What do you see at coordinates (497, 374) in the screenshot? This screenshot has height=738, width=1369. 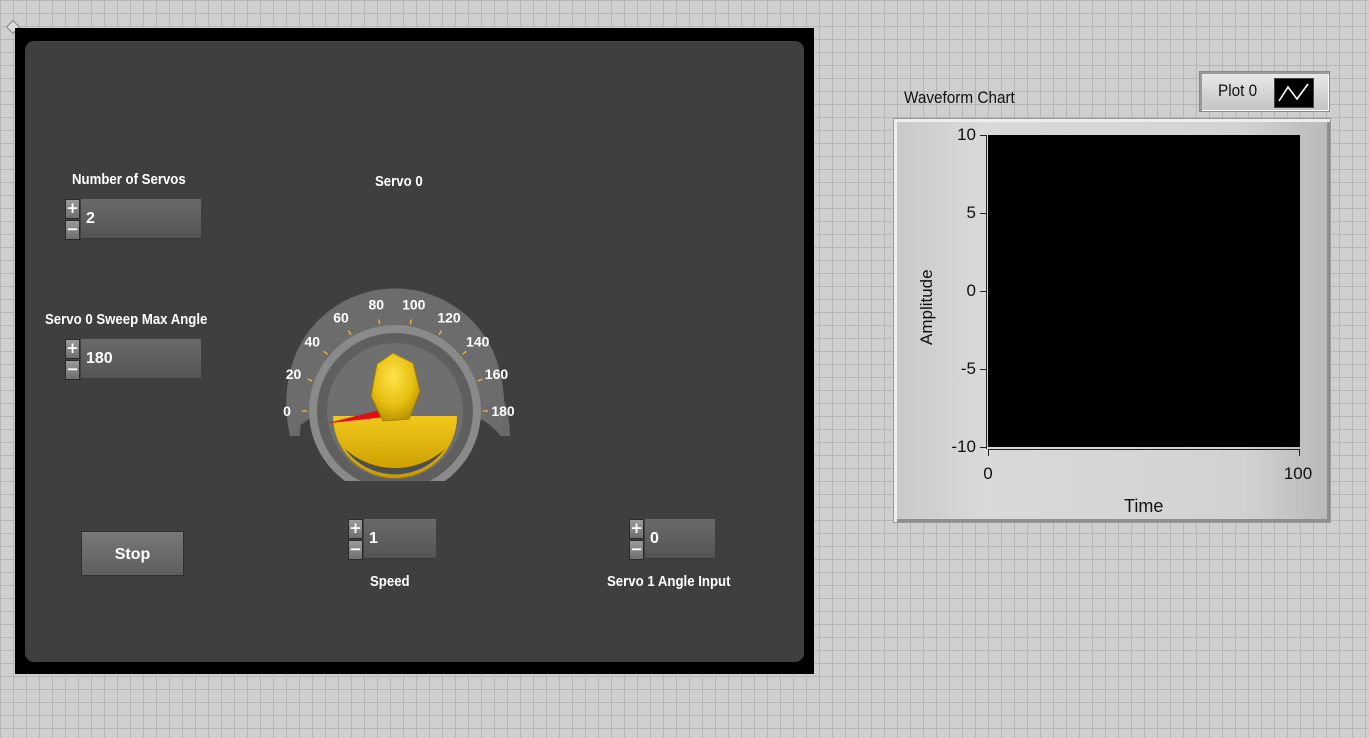 I see `gauge-tick-label: 160` at bounding box center [497, 374].